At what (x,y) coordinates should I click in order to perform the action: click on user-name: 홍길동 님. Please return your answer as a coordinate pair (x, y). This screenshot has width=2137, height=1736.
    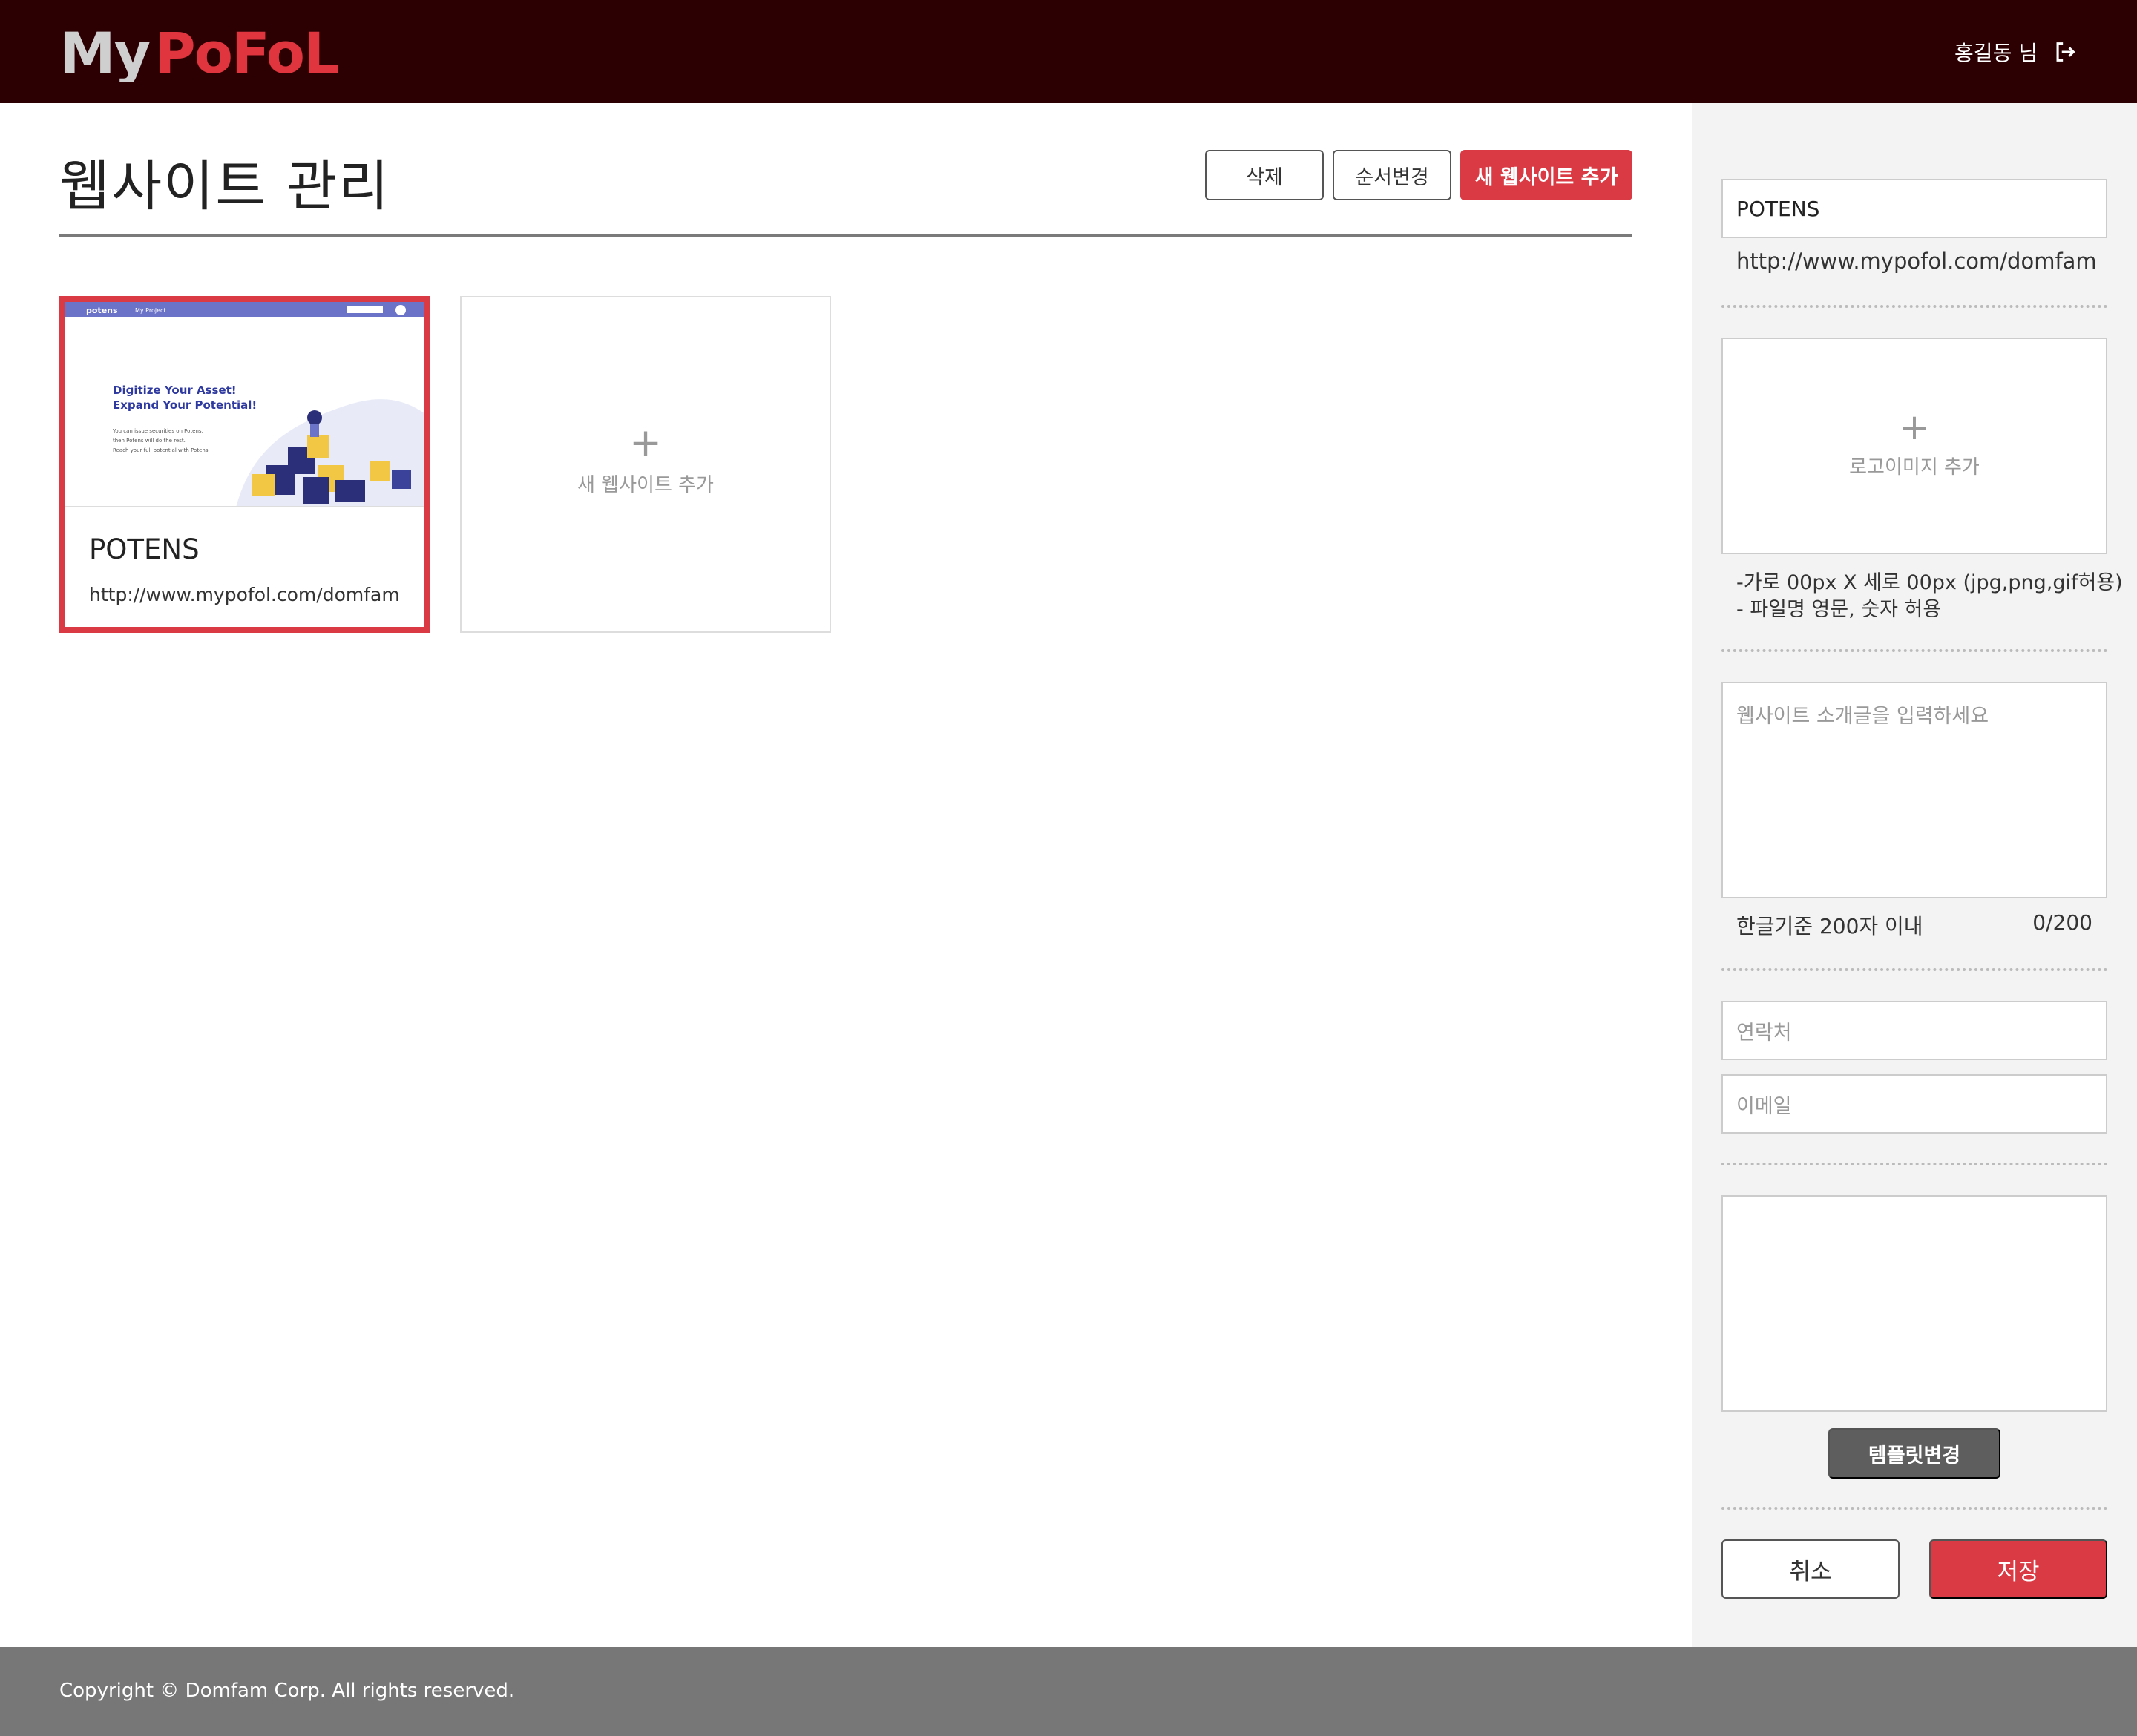
    Looking at the image, I should click on (1996, 53).